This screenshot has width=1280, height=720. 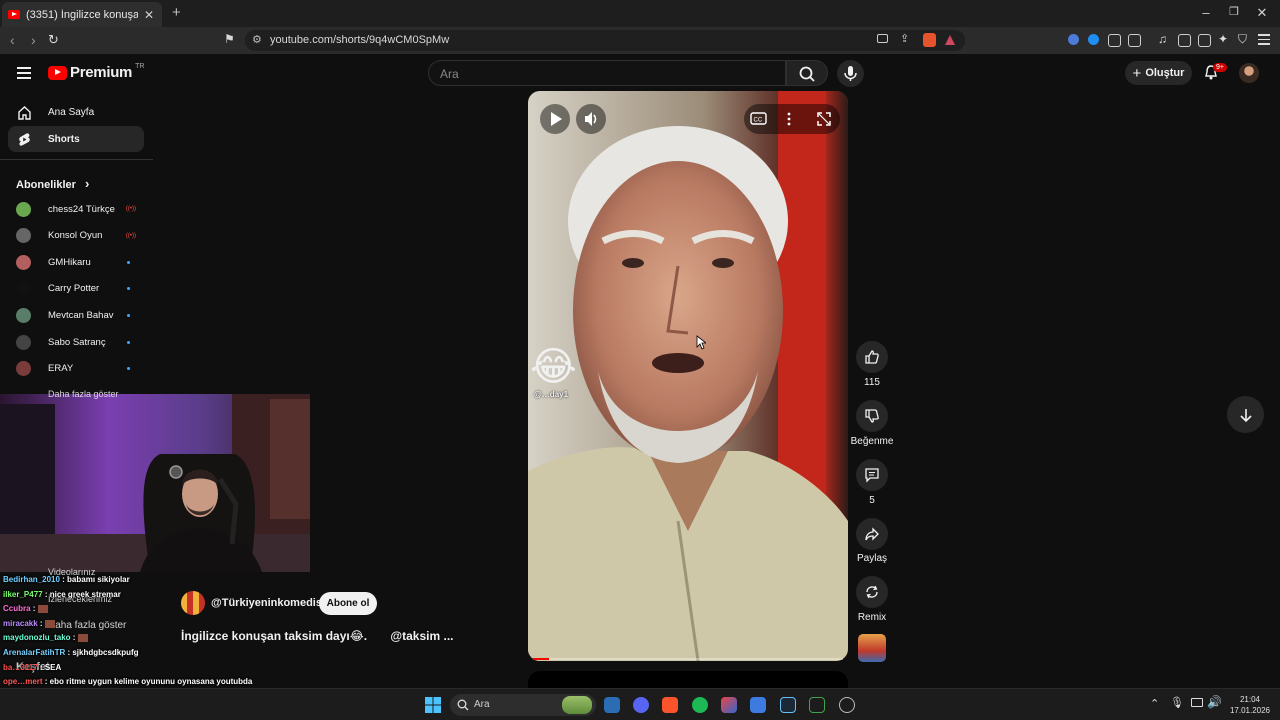 I want to click on streamer-webcam, so click(x=155, y=483).